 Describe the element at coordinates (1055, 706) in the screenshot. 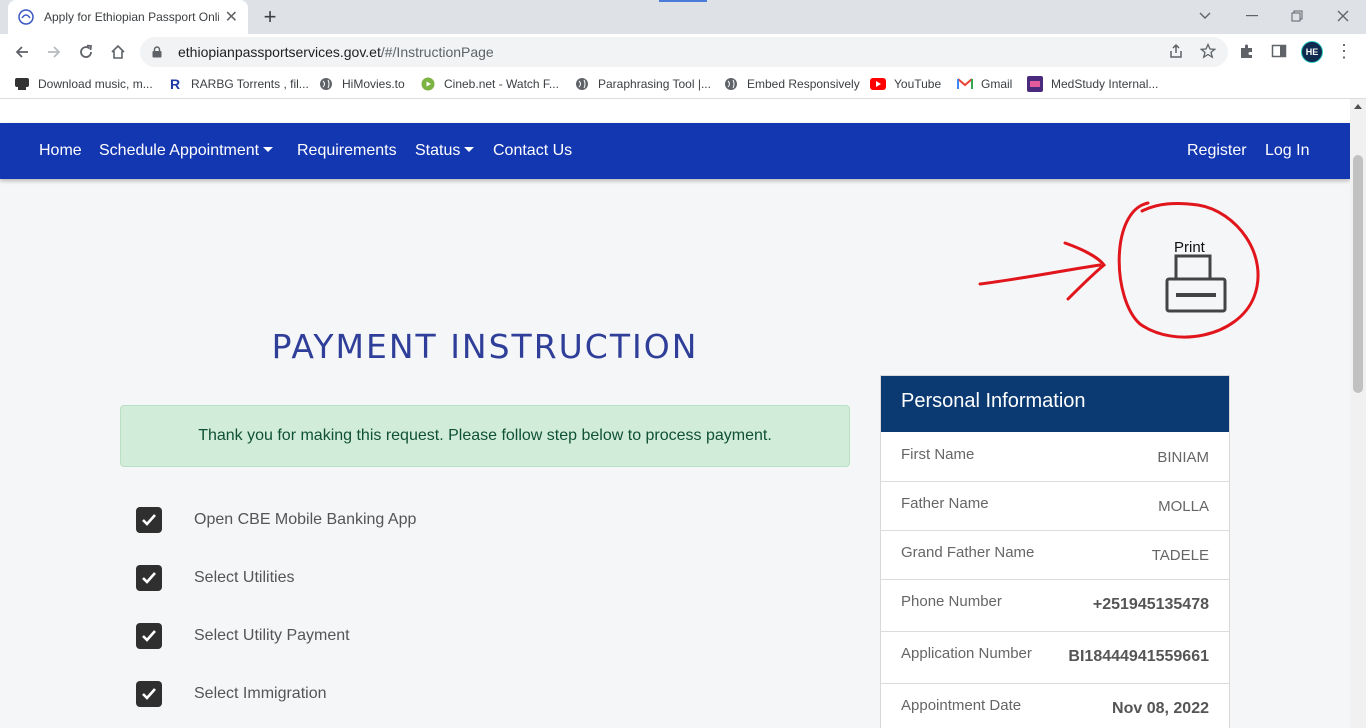

I see `info-row: Appointment Date Nov 08, 2022` at that location.